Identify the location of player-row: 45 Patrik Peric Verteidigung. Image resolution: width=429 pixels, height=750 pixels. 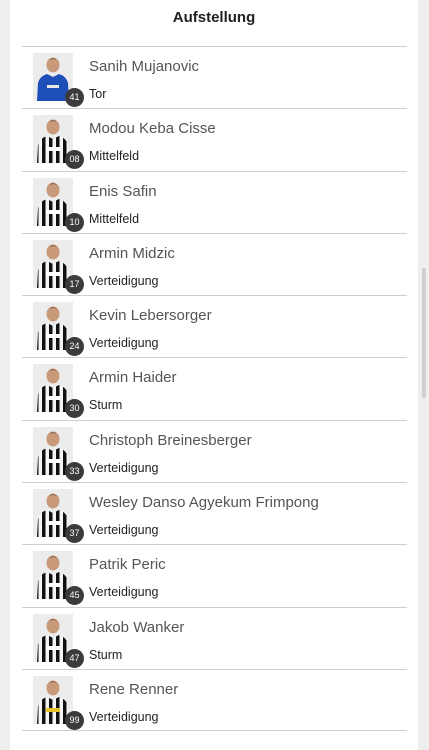
(214, 575).